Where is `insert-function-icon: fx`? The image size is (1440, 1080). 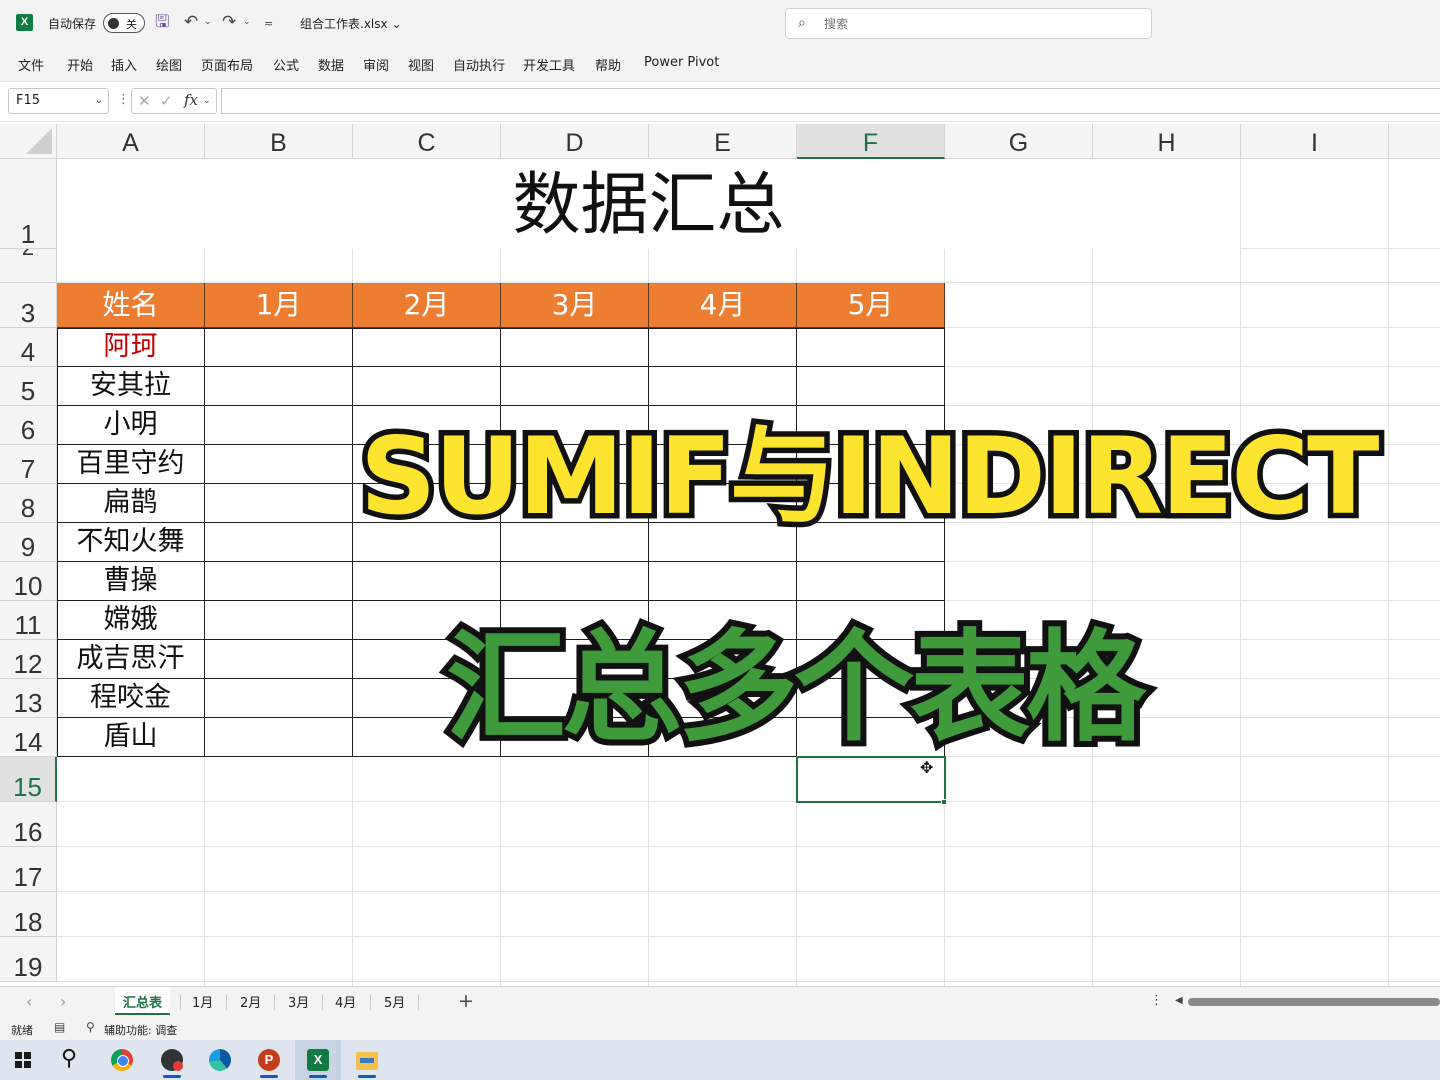
insert-function-icon: fx is located at coordinates (191, 100).